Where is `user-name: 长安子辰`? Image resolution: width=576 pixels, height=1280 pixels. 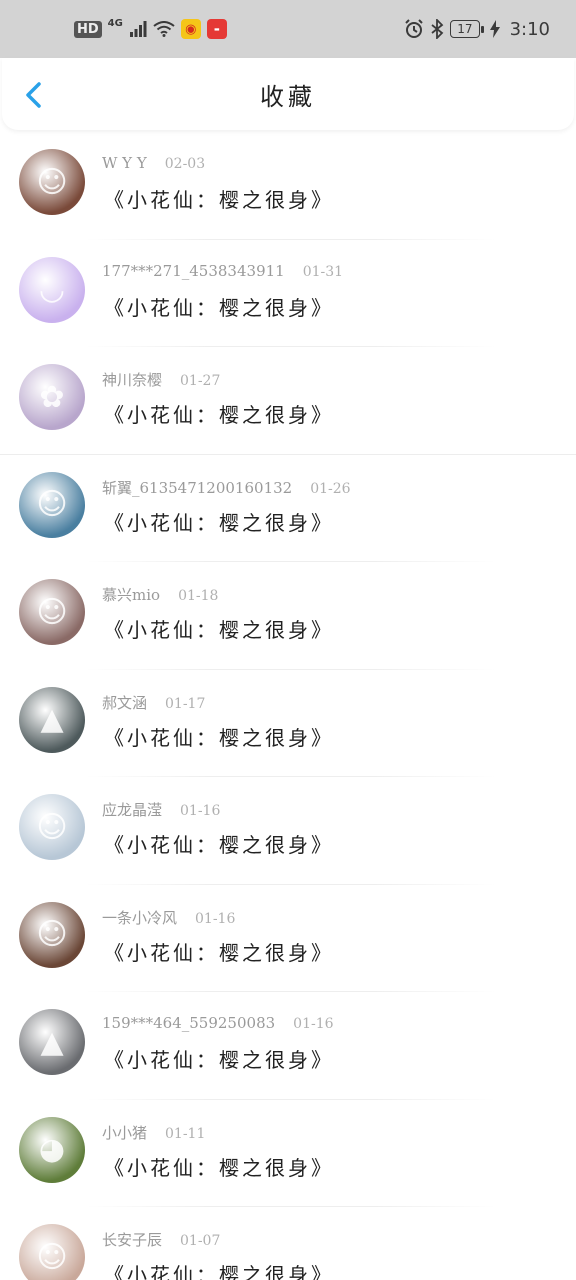
user-name: 长安子辰 is located at coordinates (132, 1239).